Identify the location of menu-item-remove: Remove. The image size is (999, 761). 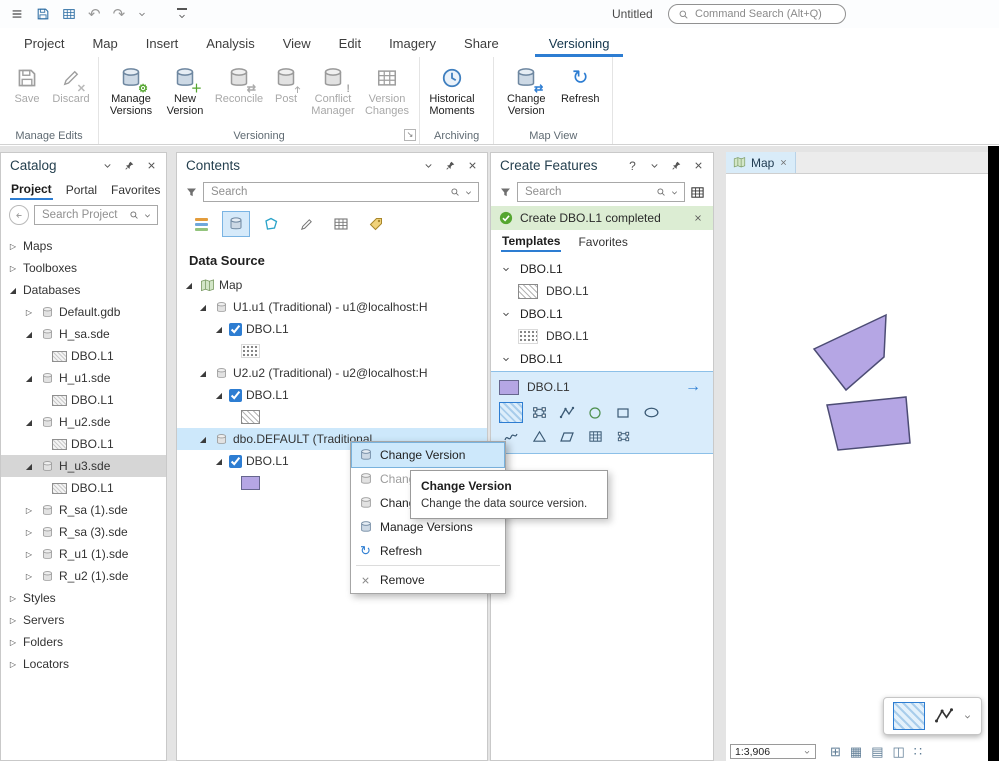
(428, 580).